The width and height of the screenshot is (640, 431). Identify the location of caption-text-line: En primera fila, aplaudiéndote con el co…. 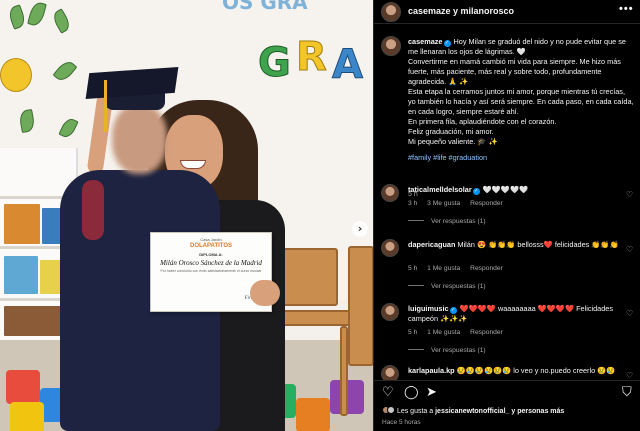
(482, 121).